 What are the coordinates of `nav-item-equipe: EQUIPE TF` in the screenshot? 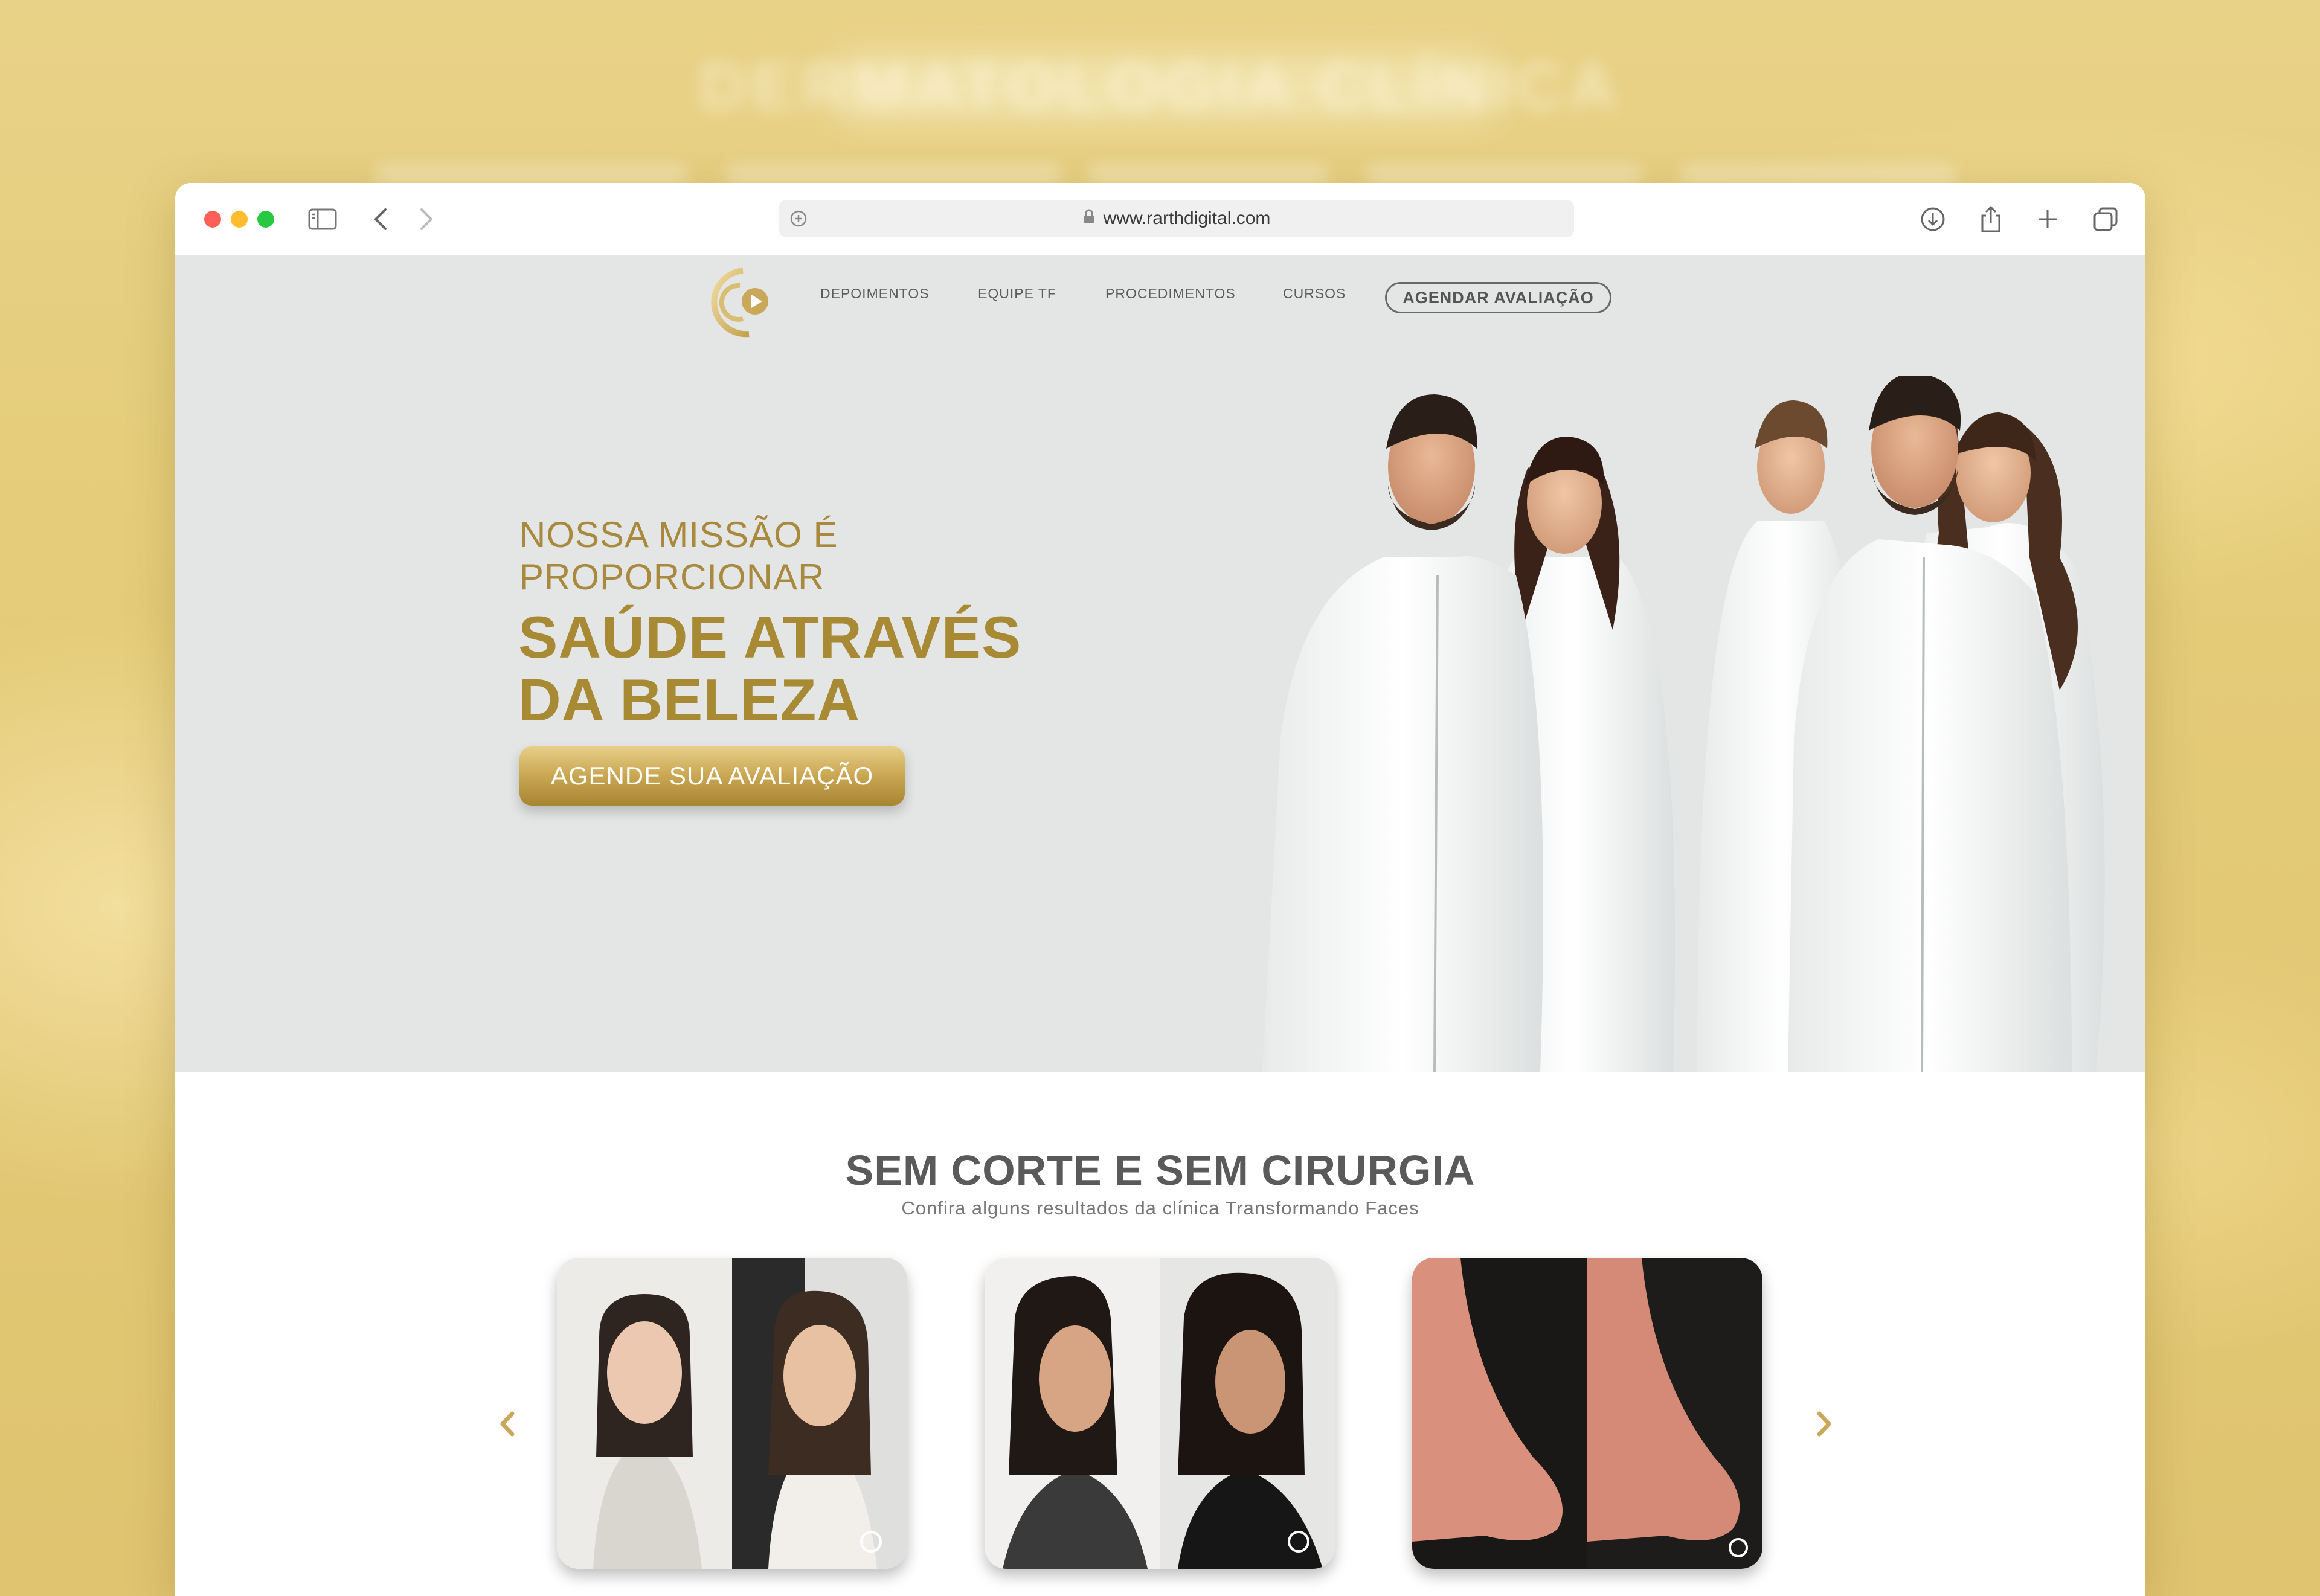 It's located at (1017, 294).